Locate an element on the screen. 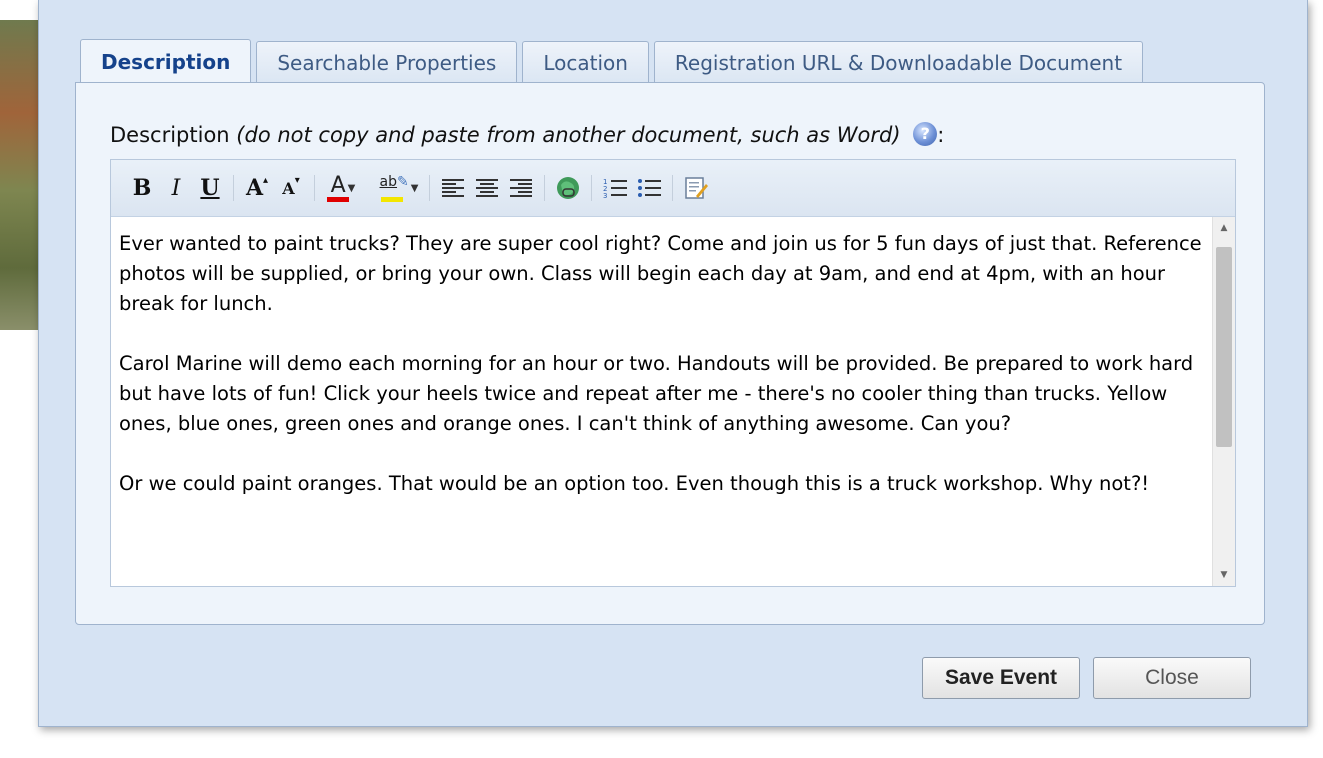 This screenshot has width=1323, height=758. align-right-button is located at coordinates (521, 188).